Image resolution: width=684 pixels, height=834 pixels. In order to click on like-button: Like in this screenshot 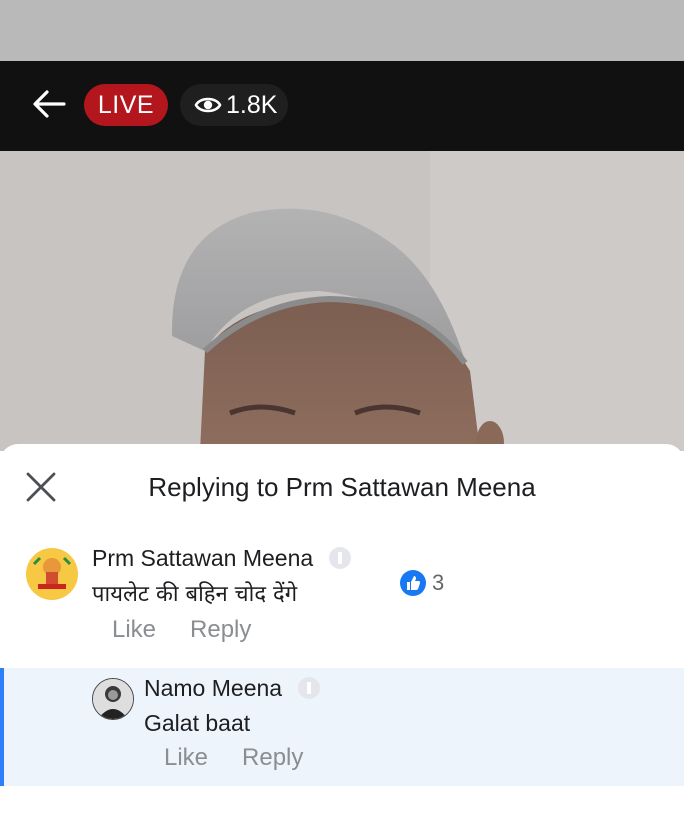, I will do `click(134, 629)`.